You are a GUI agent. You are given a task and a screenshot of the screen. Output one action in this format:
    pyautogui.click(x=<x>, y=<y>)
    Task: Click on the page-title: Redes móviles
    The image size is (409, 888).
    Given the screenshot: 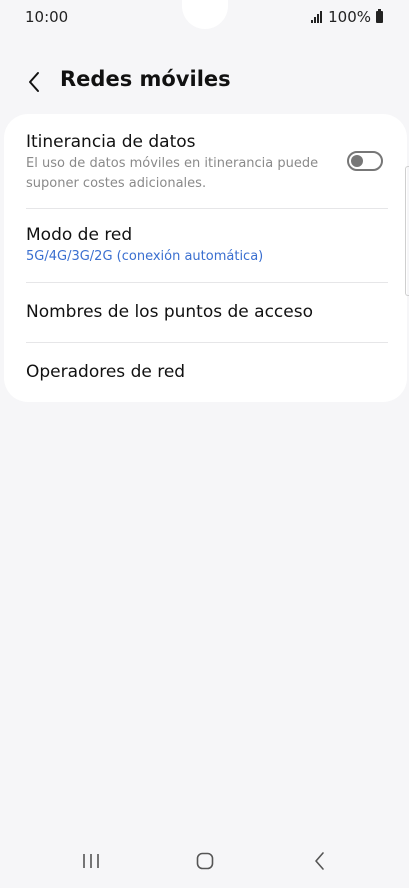 What is the action you would take?
    pyautogui.click(x=145, y=79)
    